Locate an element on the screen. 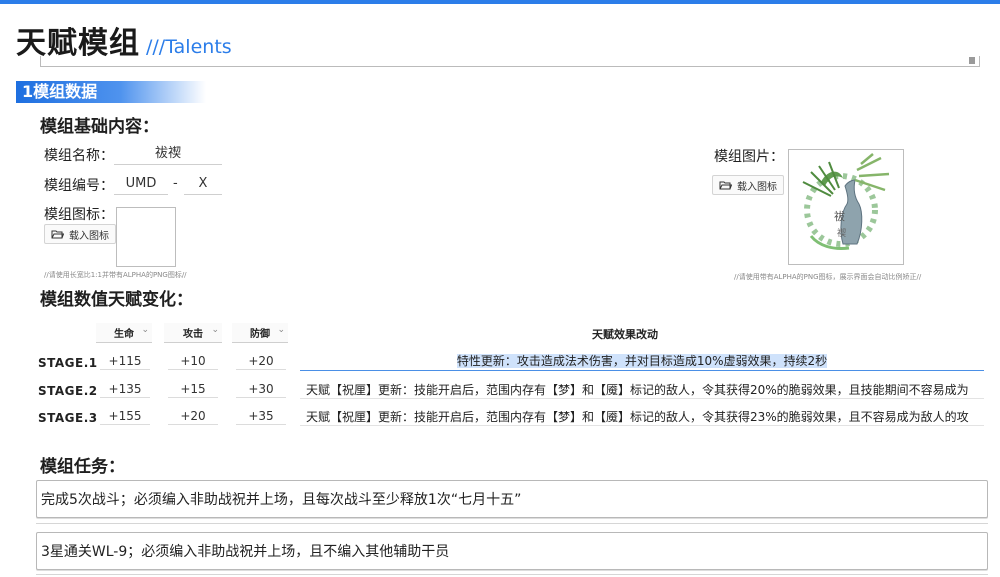 This screenshot has height=577, width=1000. module-code-label: 模组编号： is located at coordinates (79, 186).